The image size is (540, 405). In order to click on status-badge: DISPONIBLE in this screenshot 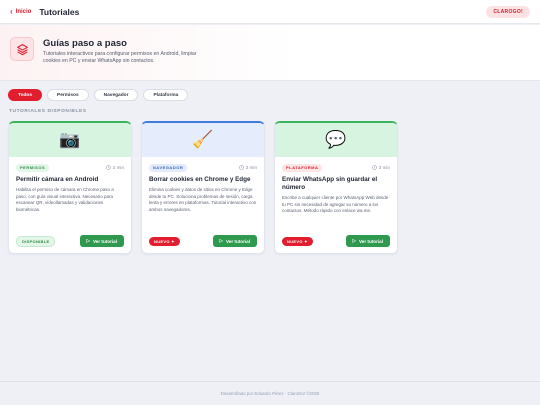, I will do `click(36, 241)`.